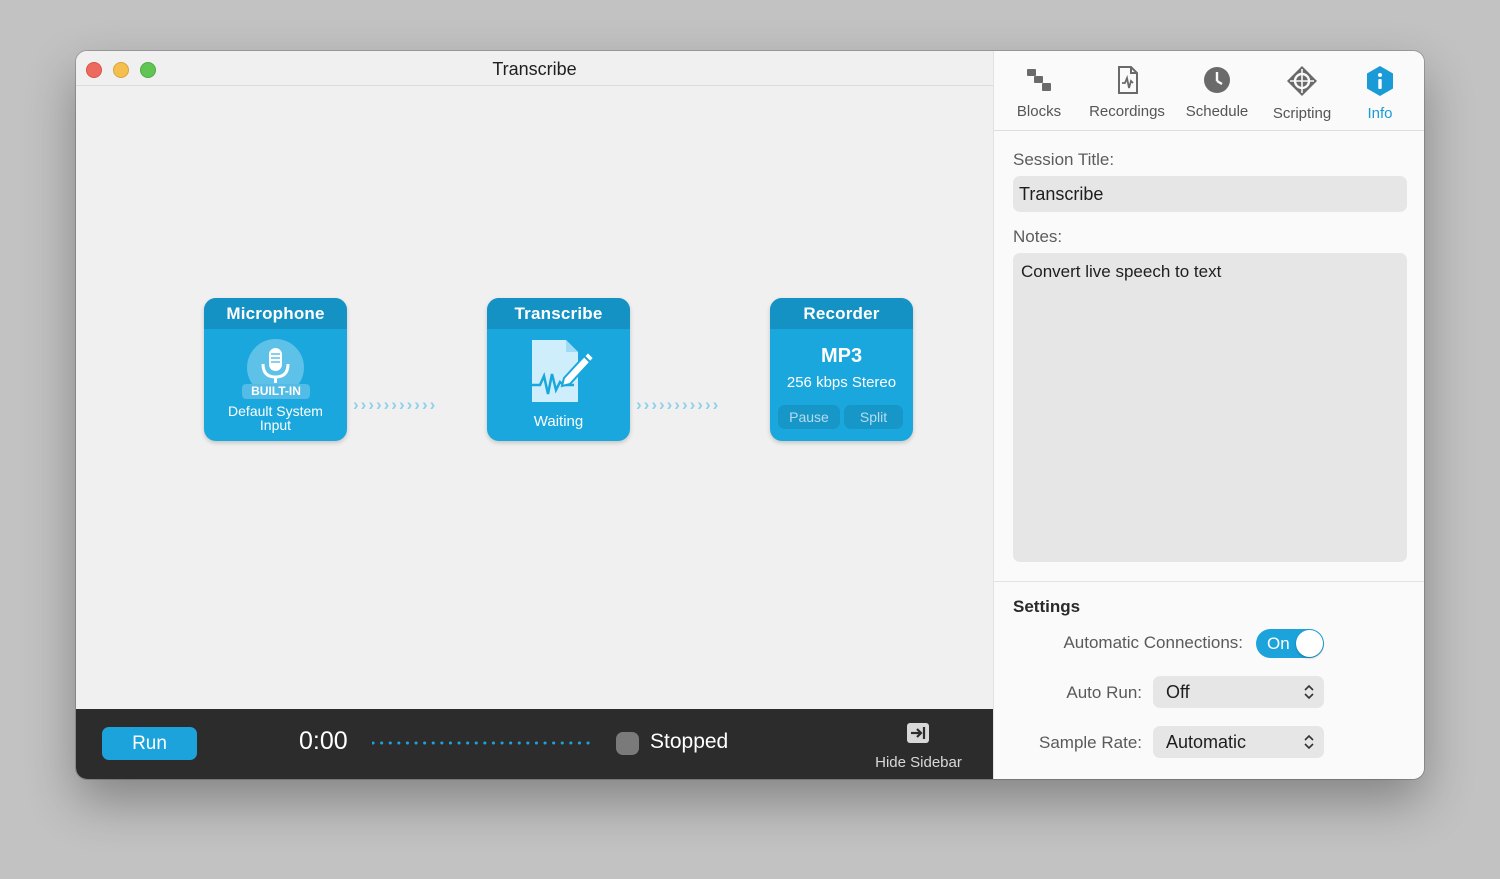 Image resolution: width=1500 pixels, height=879 pixels. I want to click on built-in-badge: BUILT-IN, so click(276, 391).